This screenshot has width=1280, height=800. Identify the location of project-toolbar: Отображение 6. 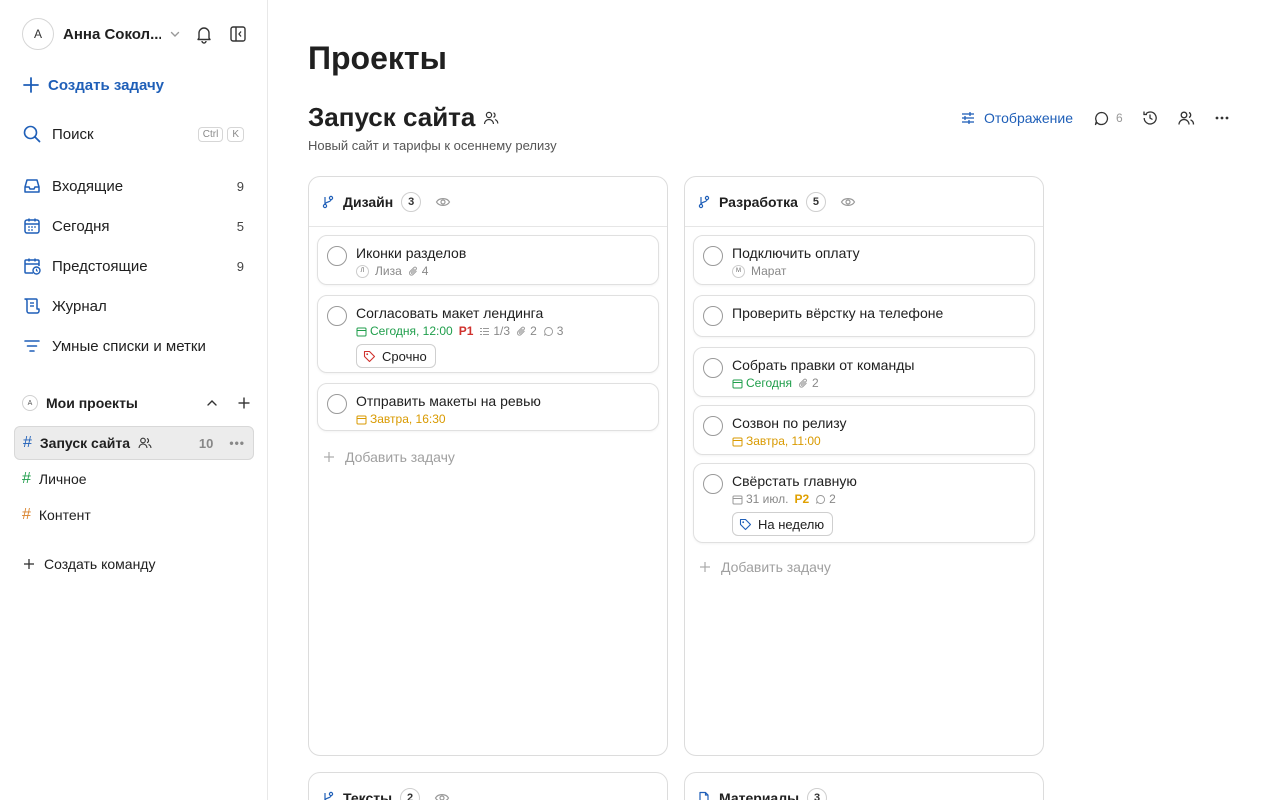
(1095, 118).